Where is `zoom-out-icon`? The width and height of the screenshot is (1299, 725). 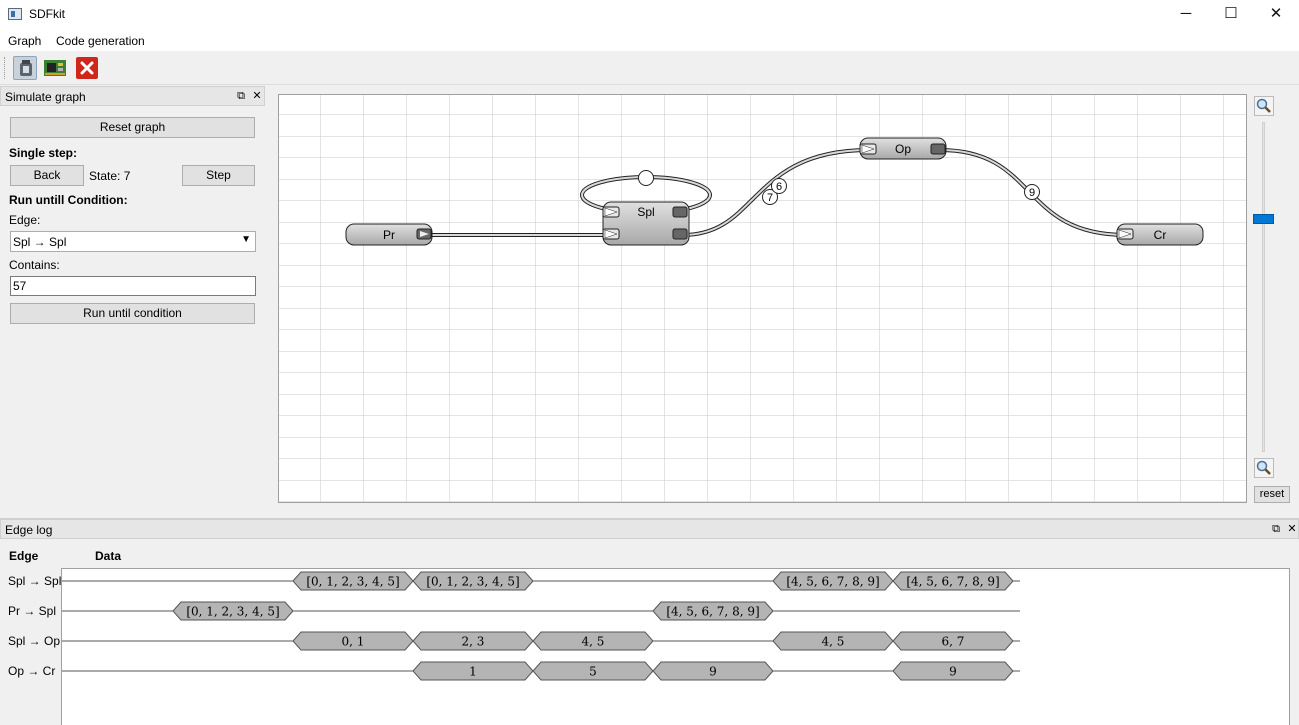
zoom-out-icon is located at coordinates (1264, 468).